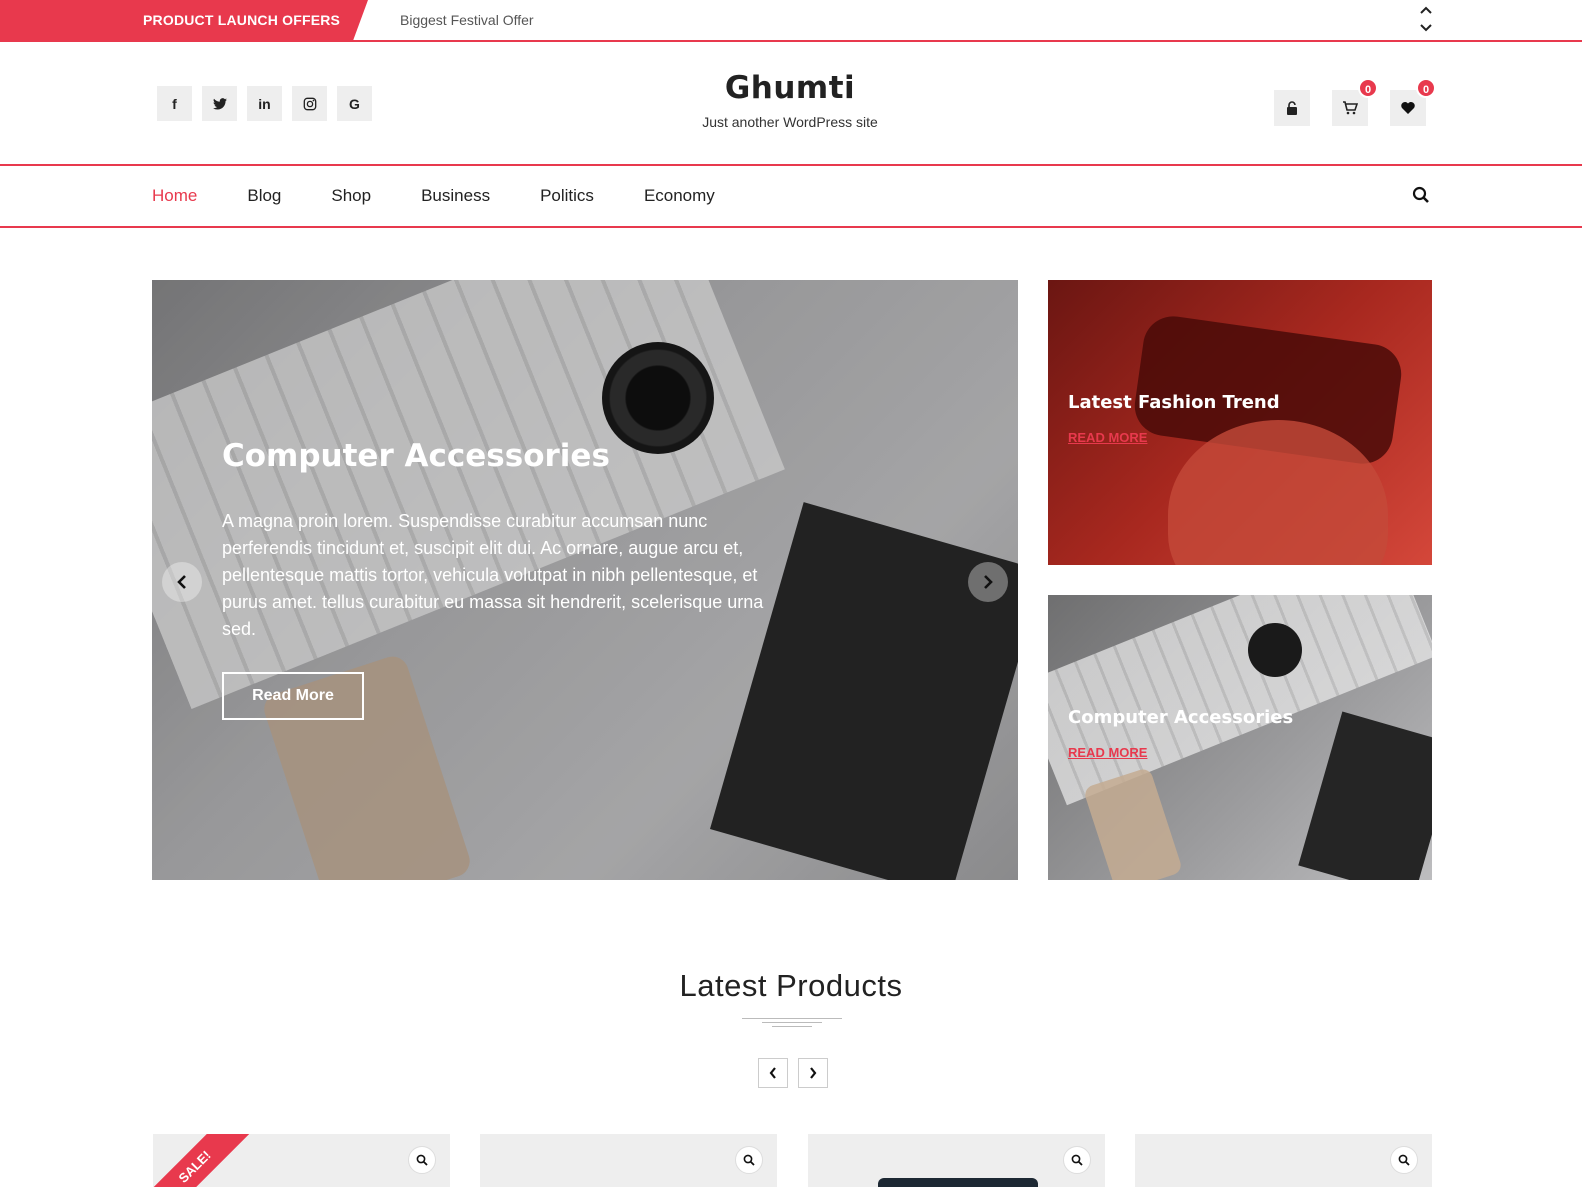  Describe the element at coordinates (790, 88) in the screenshot. I see `site-title: Ghumti` at that location.